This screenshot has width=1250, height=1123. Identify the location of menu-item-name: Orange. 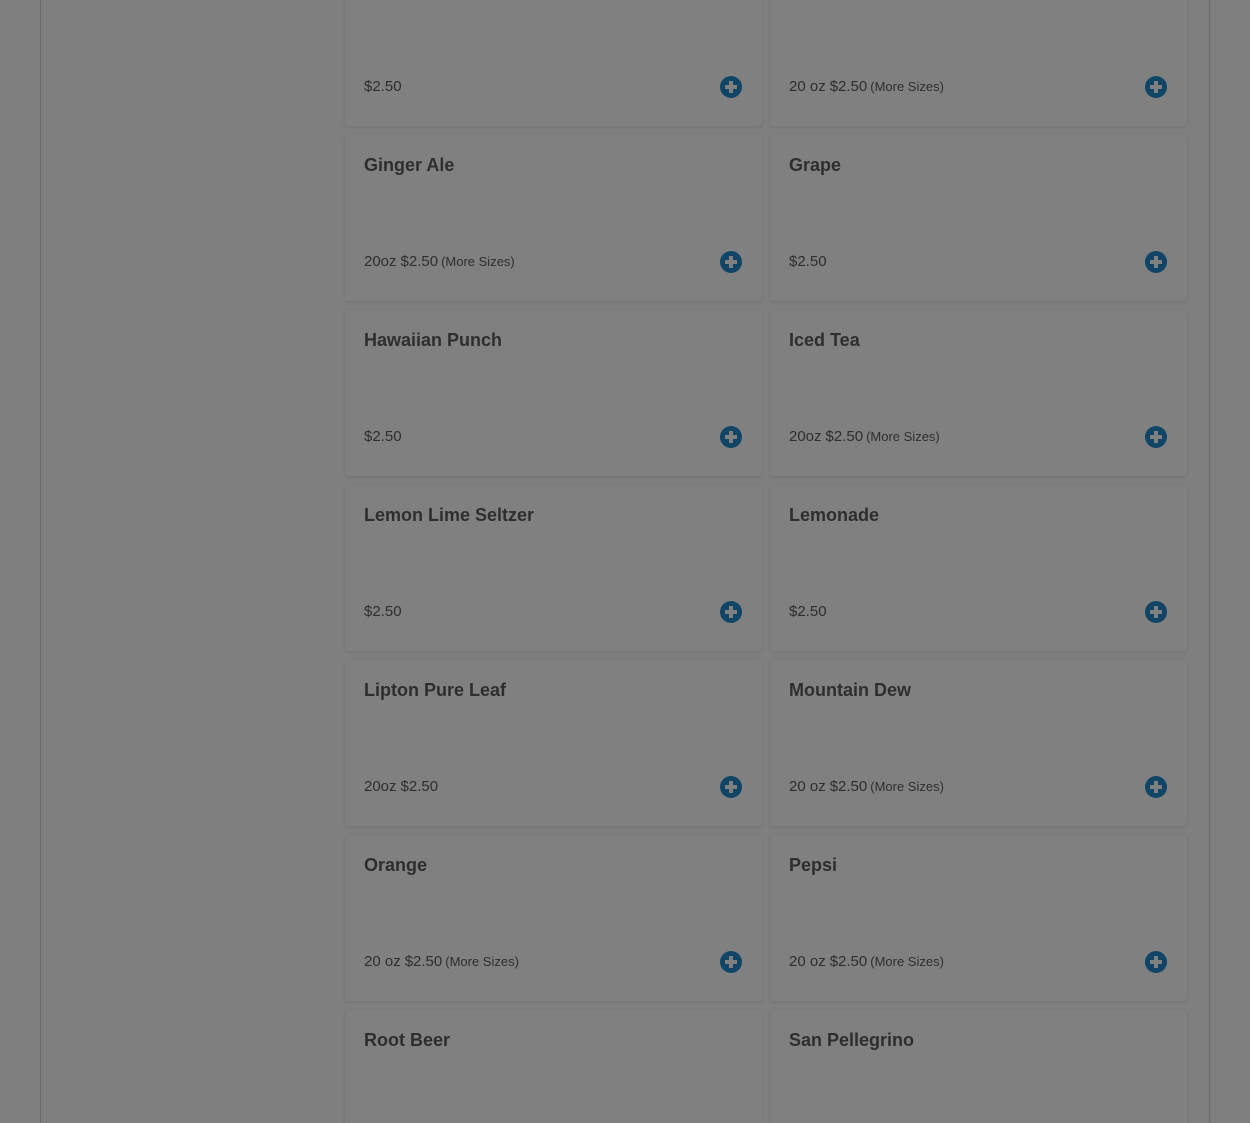
(396, 865).